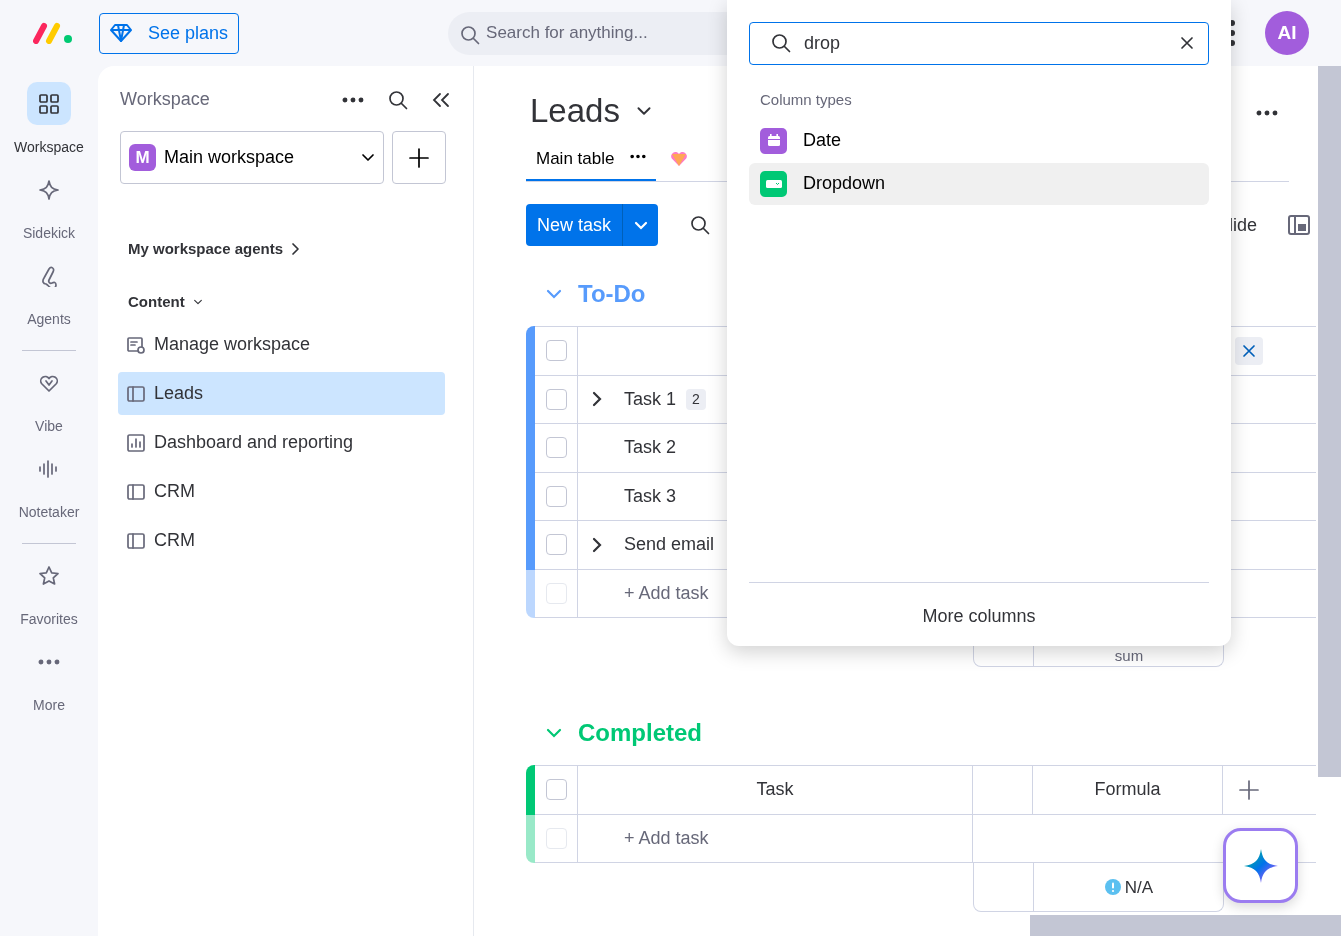 Image resolution: width=1341 pixels, height=936 pixels. What do you see at coordinates (1139, 887) in the screenshot?
I see `summary-value: N/A` at bounding box center [1139, 887].